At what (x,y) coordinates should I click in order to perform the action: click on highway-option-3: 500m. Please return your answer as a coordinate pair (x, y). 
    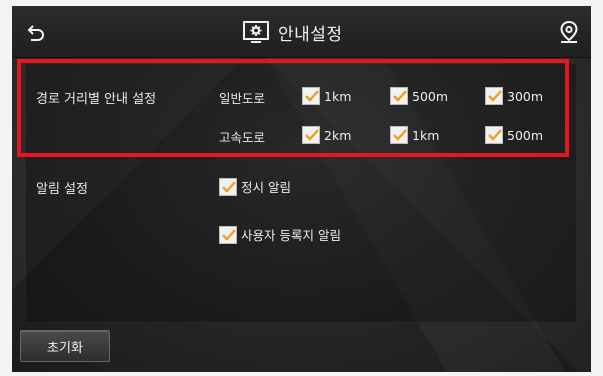
    Looking at the image, I should click on (514, 135).